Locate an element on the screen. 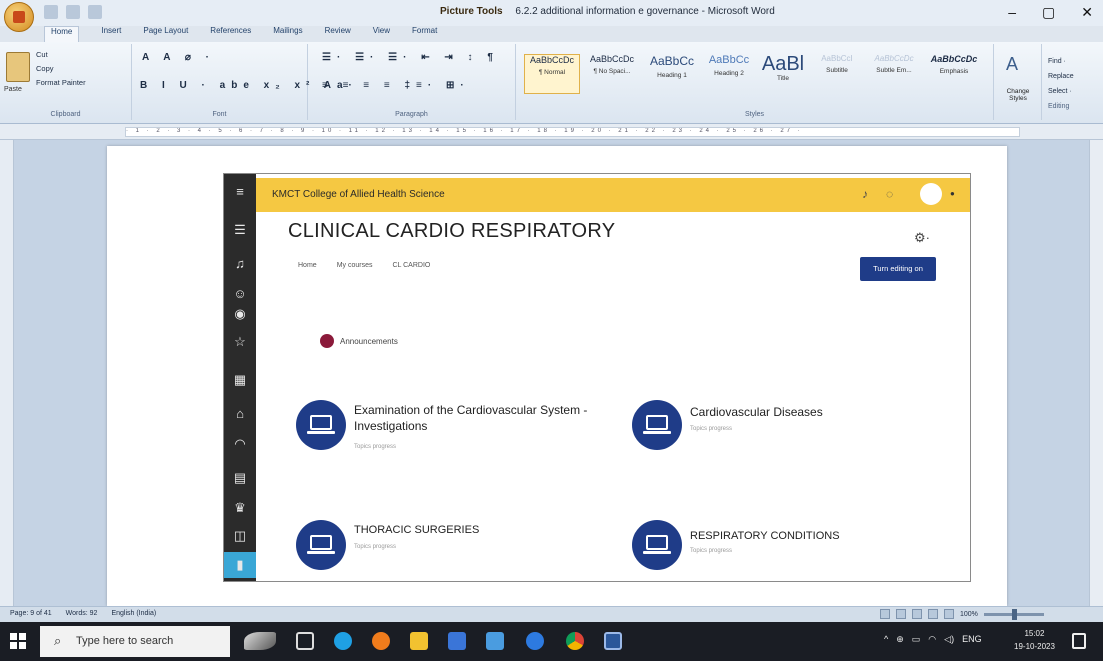  save-icon is located at coordinates (51, 12).